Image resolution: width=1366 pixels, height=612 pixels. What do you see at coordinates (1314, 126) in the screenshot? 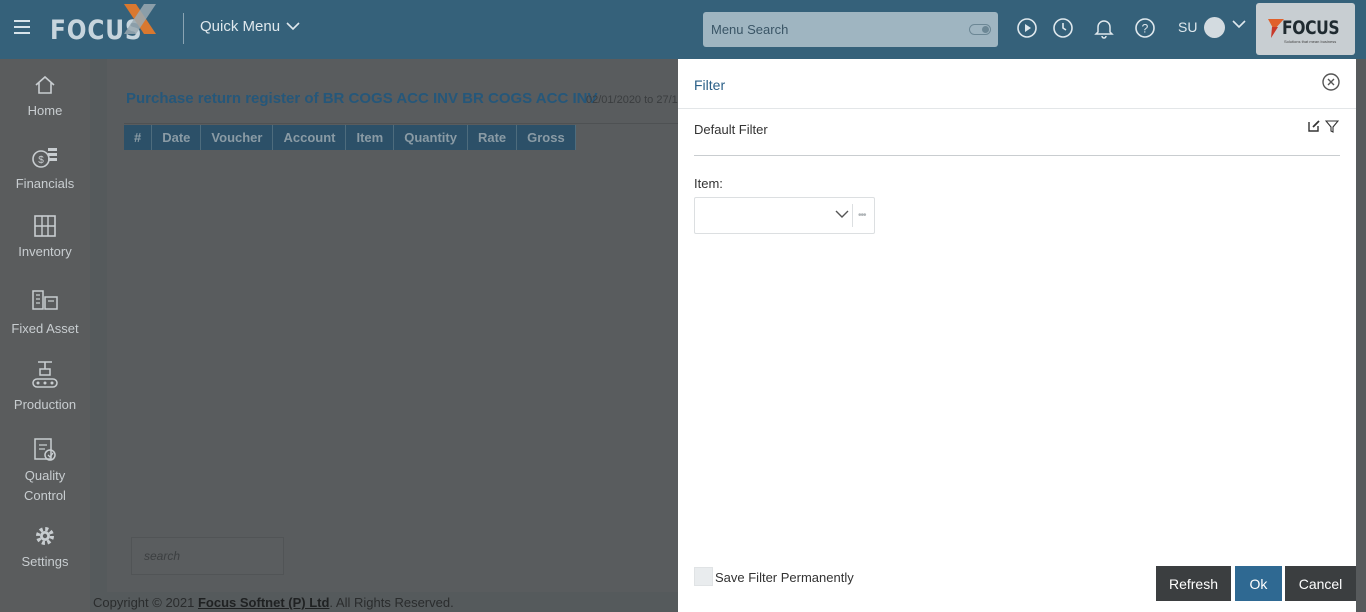
I see `edit-icon` at bounding box center [1314, 126].